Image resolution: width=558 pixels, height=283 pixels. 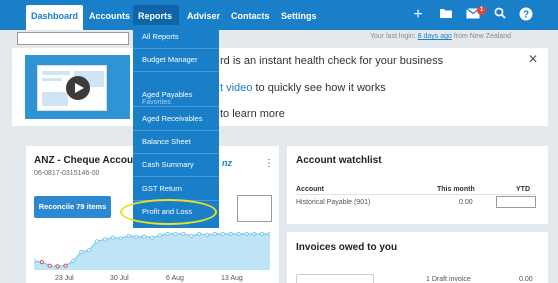 What do you see at coordinates (466, 202) in the screenshot?
I see `watchlist-this-month-cell: 0.00` at bounding box center [466, 202].